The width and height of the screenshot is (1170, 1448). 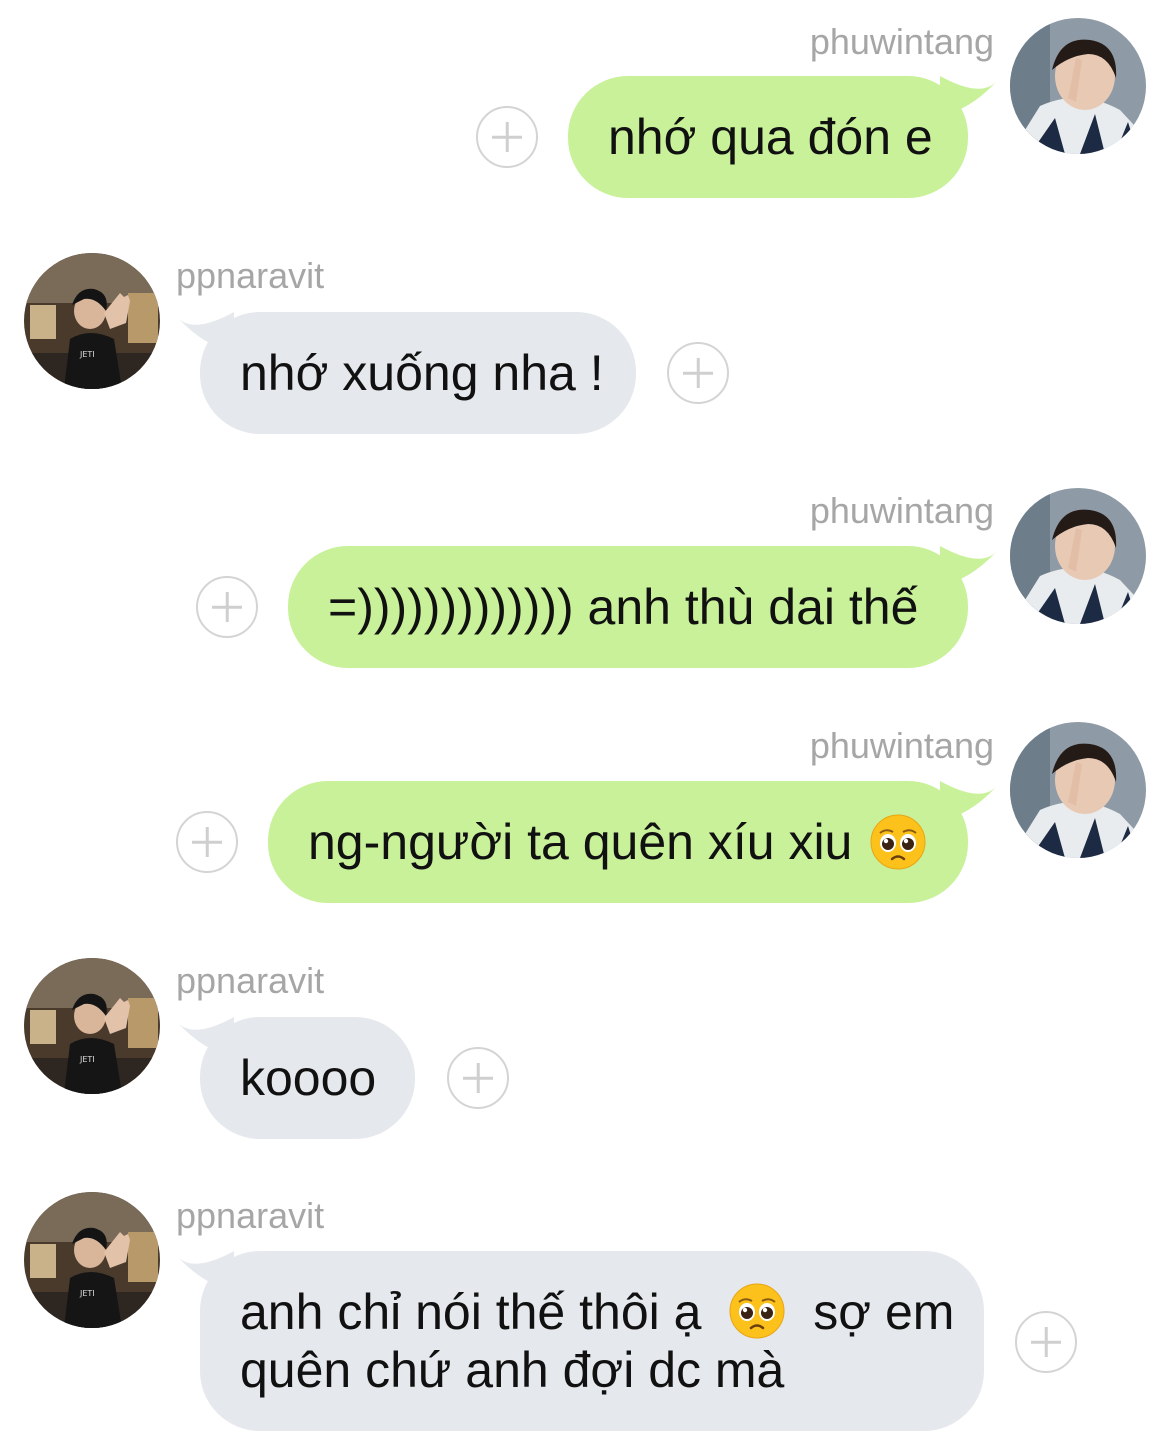 I want to click on message-text: nhớ xuống nha !, so click(x=422, y=373).